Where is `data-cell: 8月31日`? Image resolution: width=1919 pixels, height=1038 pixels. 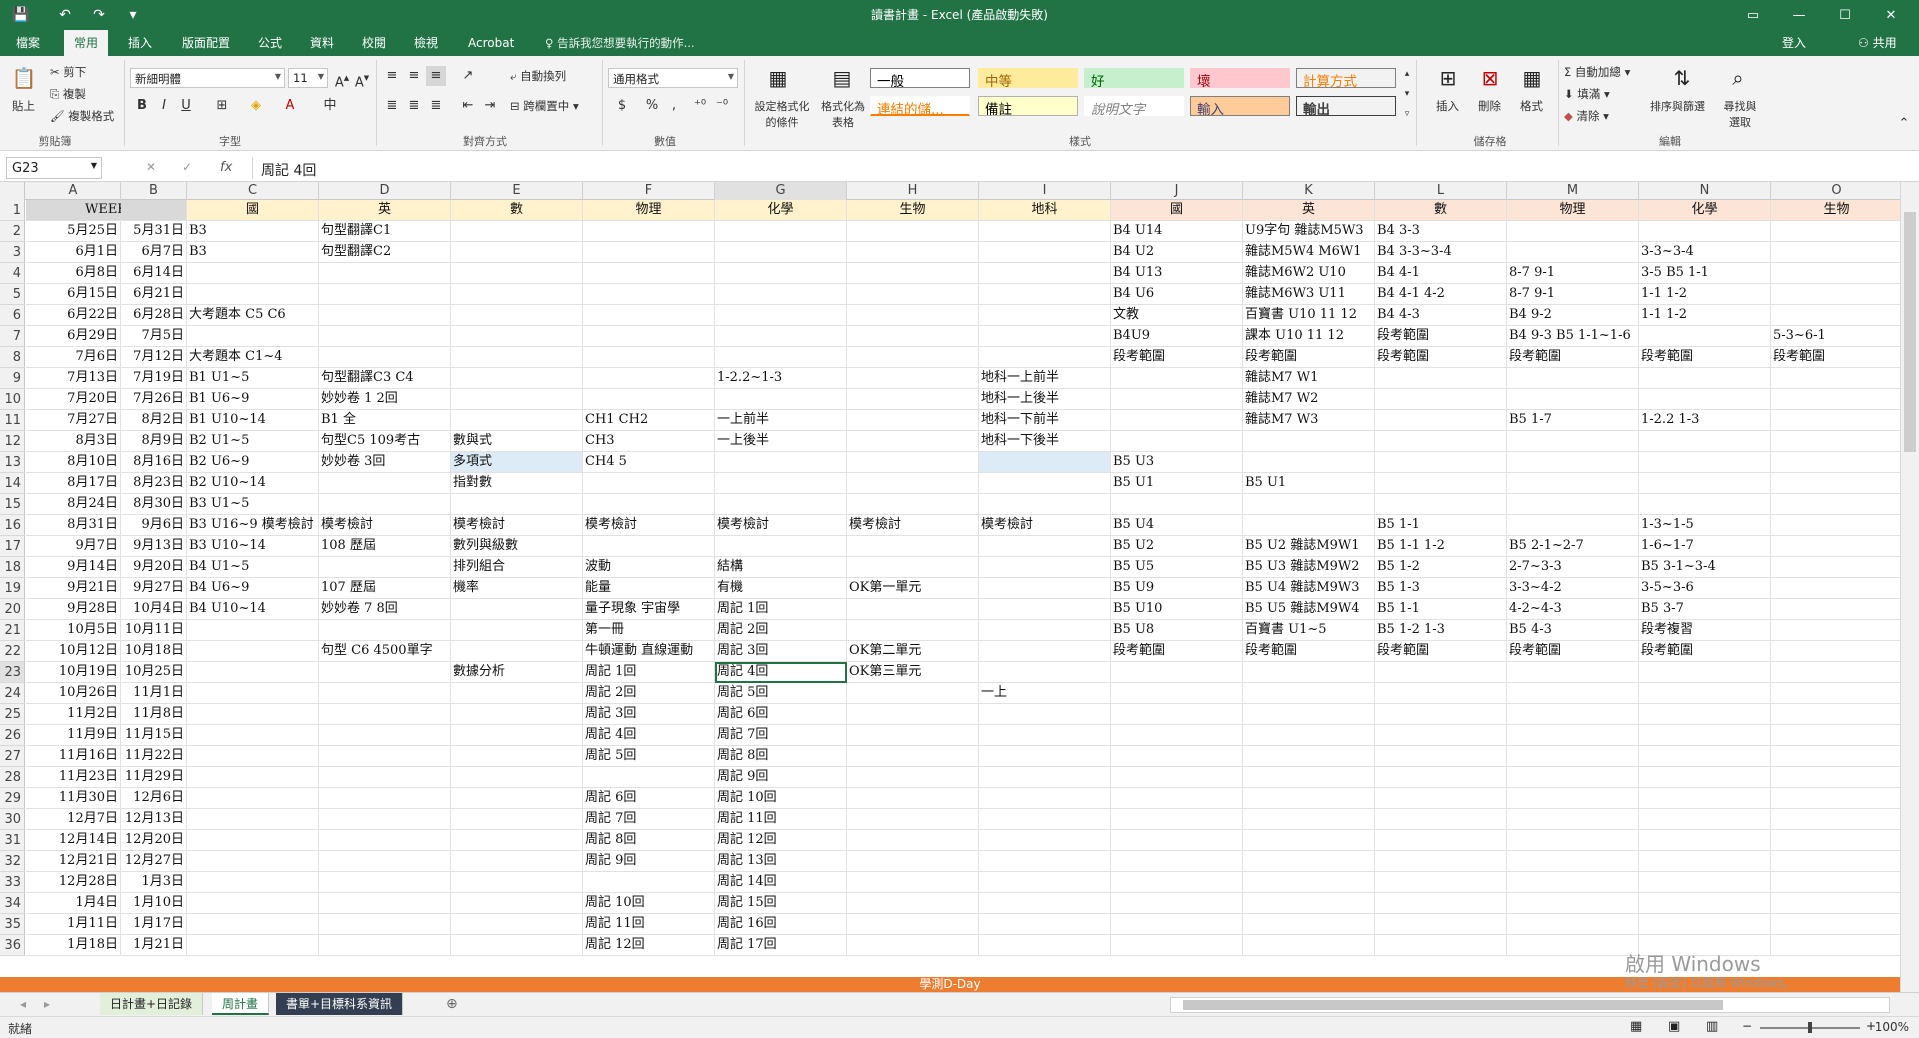 data-cell: 8月31日 is located at coordinates (73, 525).